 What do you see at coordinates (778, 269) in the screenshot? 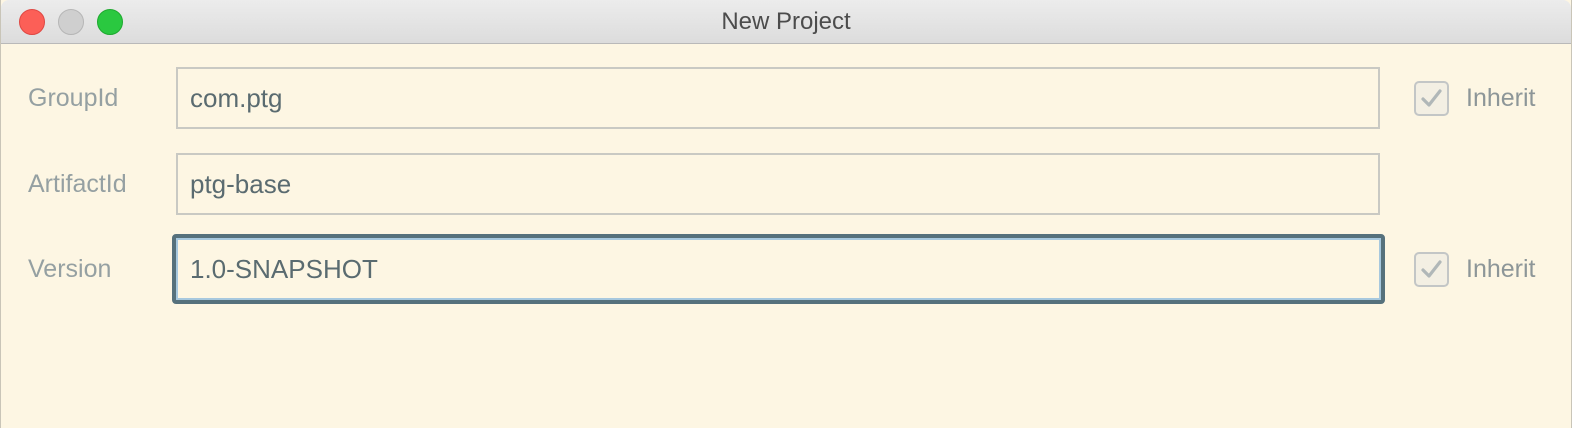
I see `version-input` at bounding box center [778, 269].